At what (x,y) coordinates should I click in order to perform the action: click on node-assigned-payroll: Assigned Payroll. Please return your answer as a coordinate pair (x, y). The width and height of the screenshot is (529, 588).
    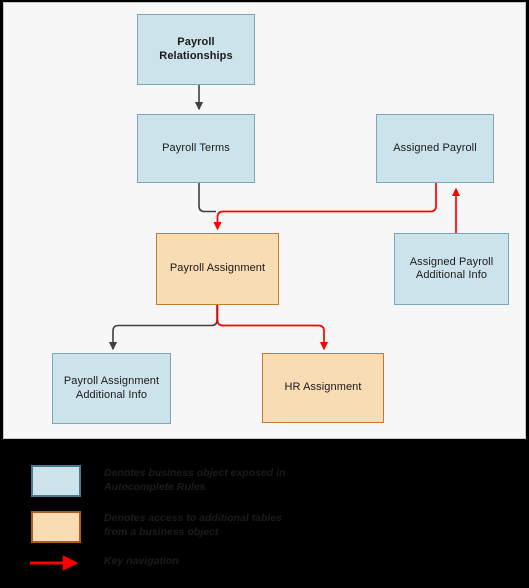
    Looking at the image, I should click on (435, 148).